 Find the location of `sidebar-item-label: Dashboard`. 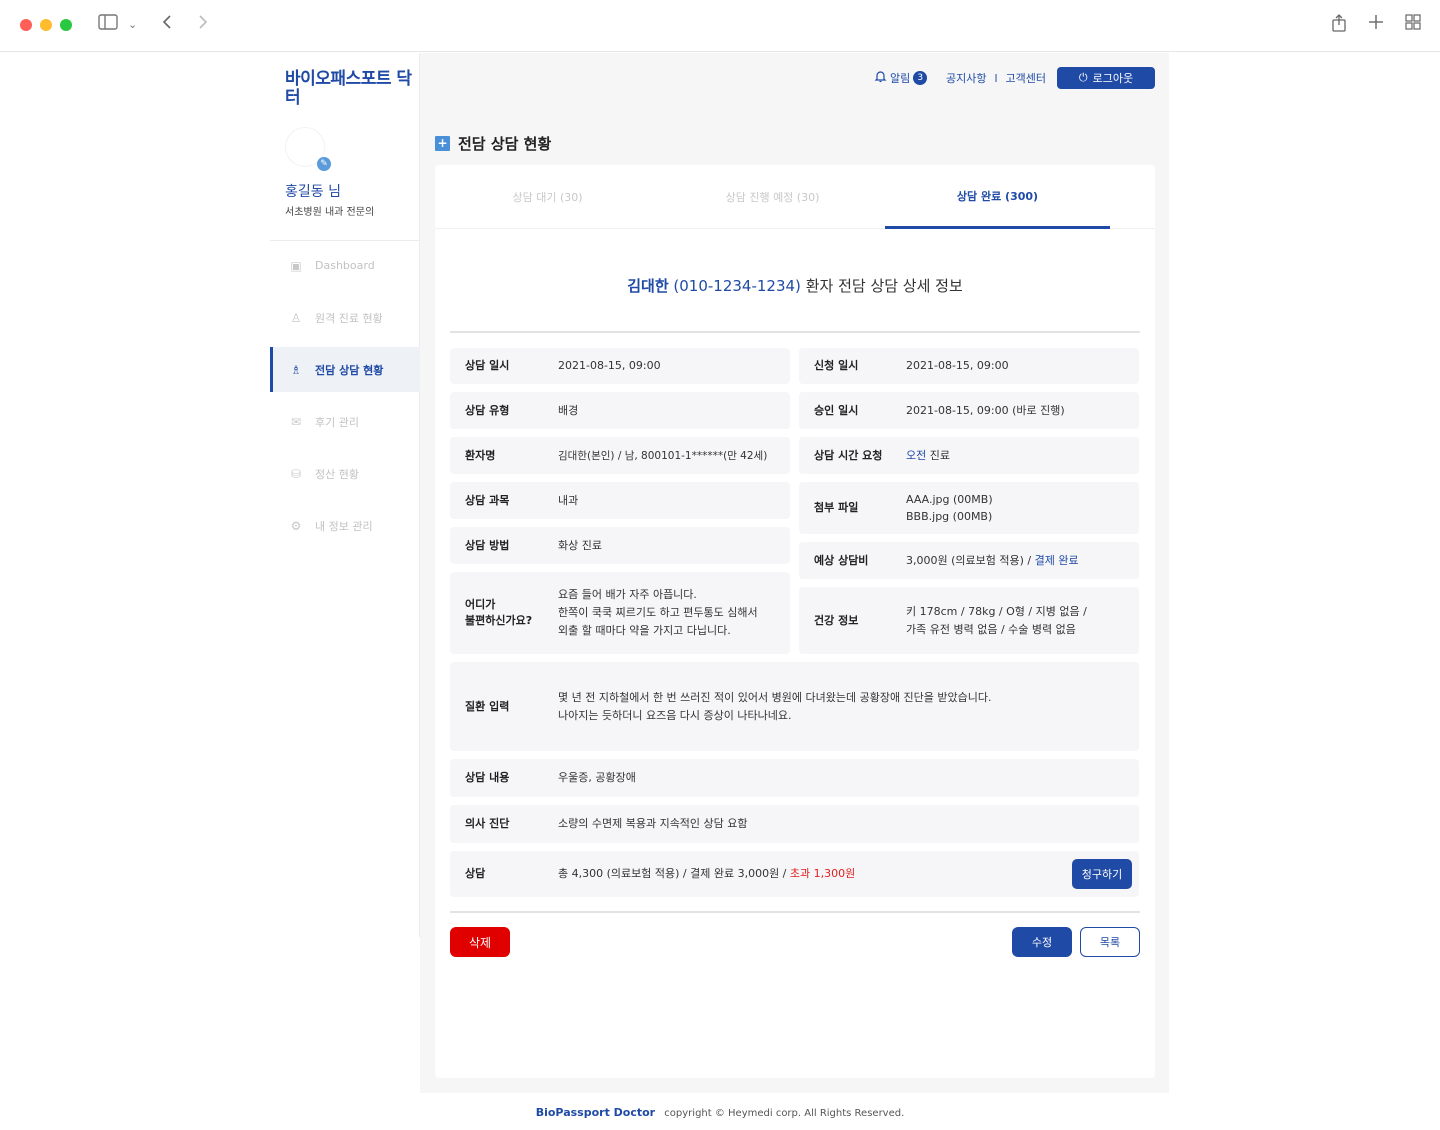

sidebar-item-label: Dashboard is located at coordinates (345, 265).